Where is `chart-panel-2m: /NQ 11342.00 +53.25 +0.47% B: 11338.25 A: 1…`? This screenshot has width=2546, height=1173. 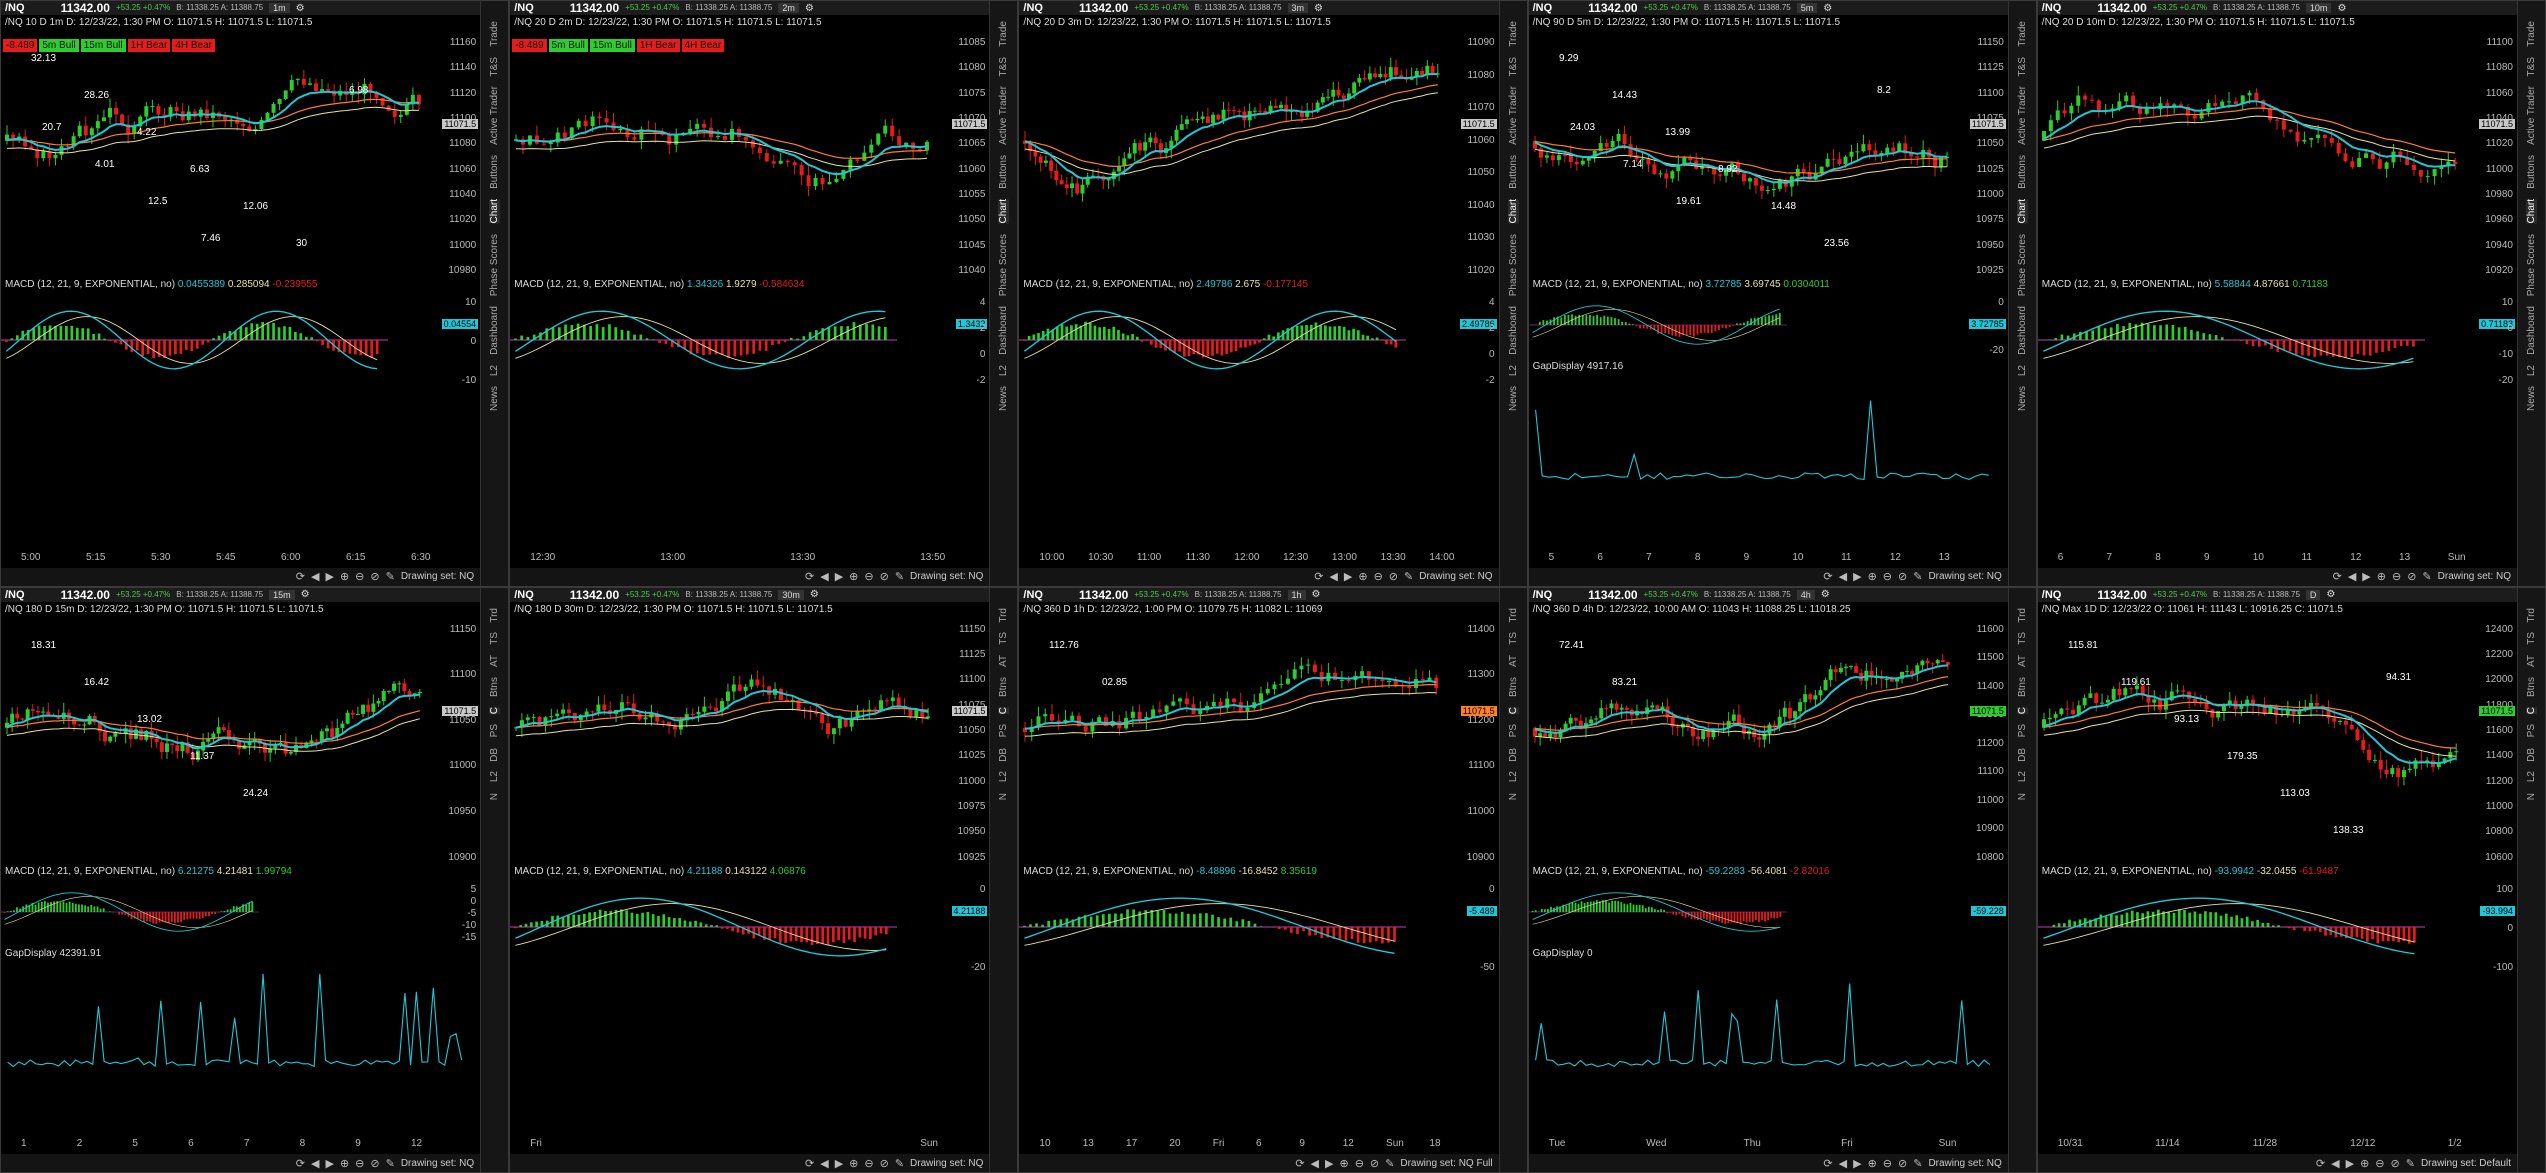
chart-panel-2m: /NQ 11342.00 +53.25 +0.47% B: 11338.25 A: 1… is located at coordinates (764, 293).